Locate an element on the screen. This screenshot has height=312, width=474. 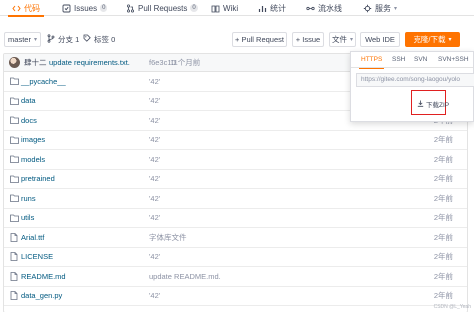
tab-stats: 统计 is located at coordinates (272, 8).